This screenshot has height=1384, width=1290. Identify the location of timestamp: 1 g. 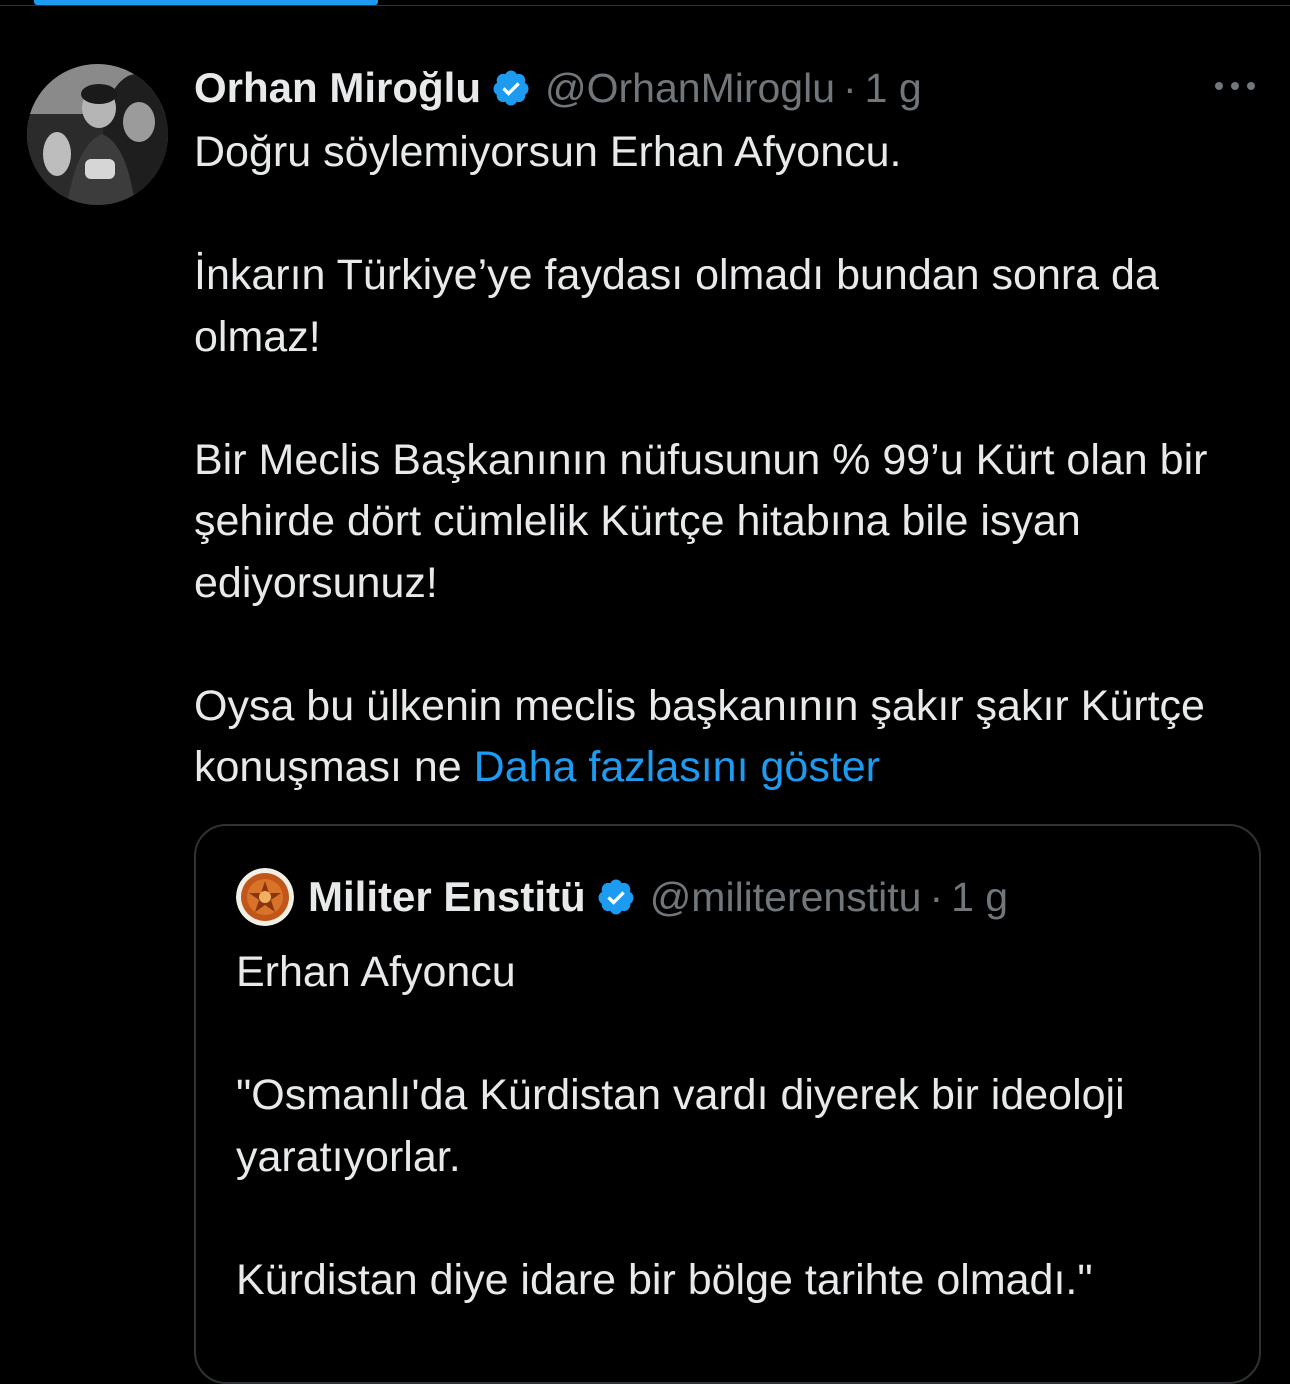
(893, 88).